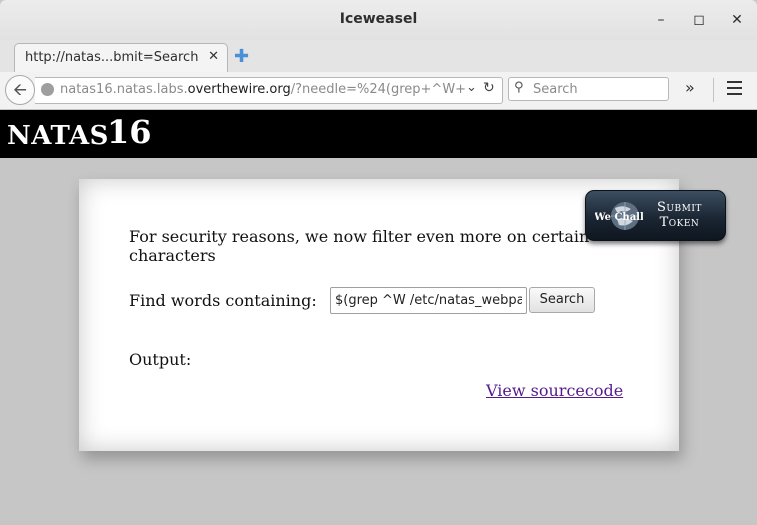 This screenshot has height=525, width=757. Describe the element at coordinates (713, 90) in the screenshot. I see `toolbar-separator` at that location.